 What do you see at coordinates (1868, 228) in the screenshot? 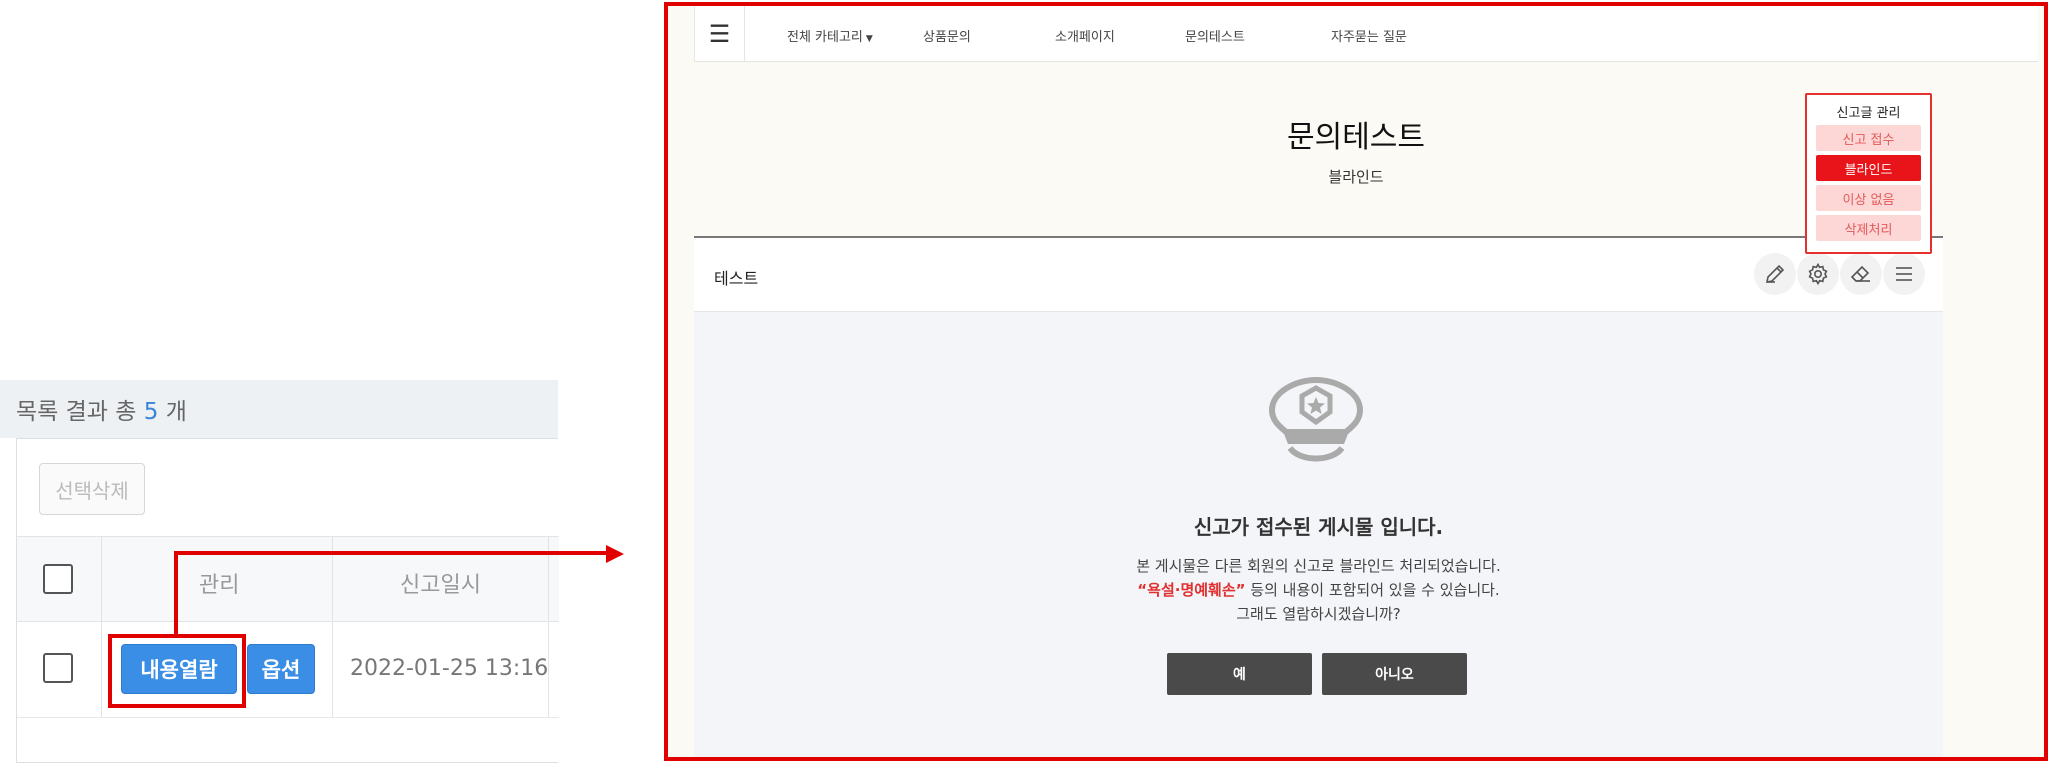
I see `delete-process-button: 삭제처리` at bounding box center [1868, 228].